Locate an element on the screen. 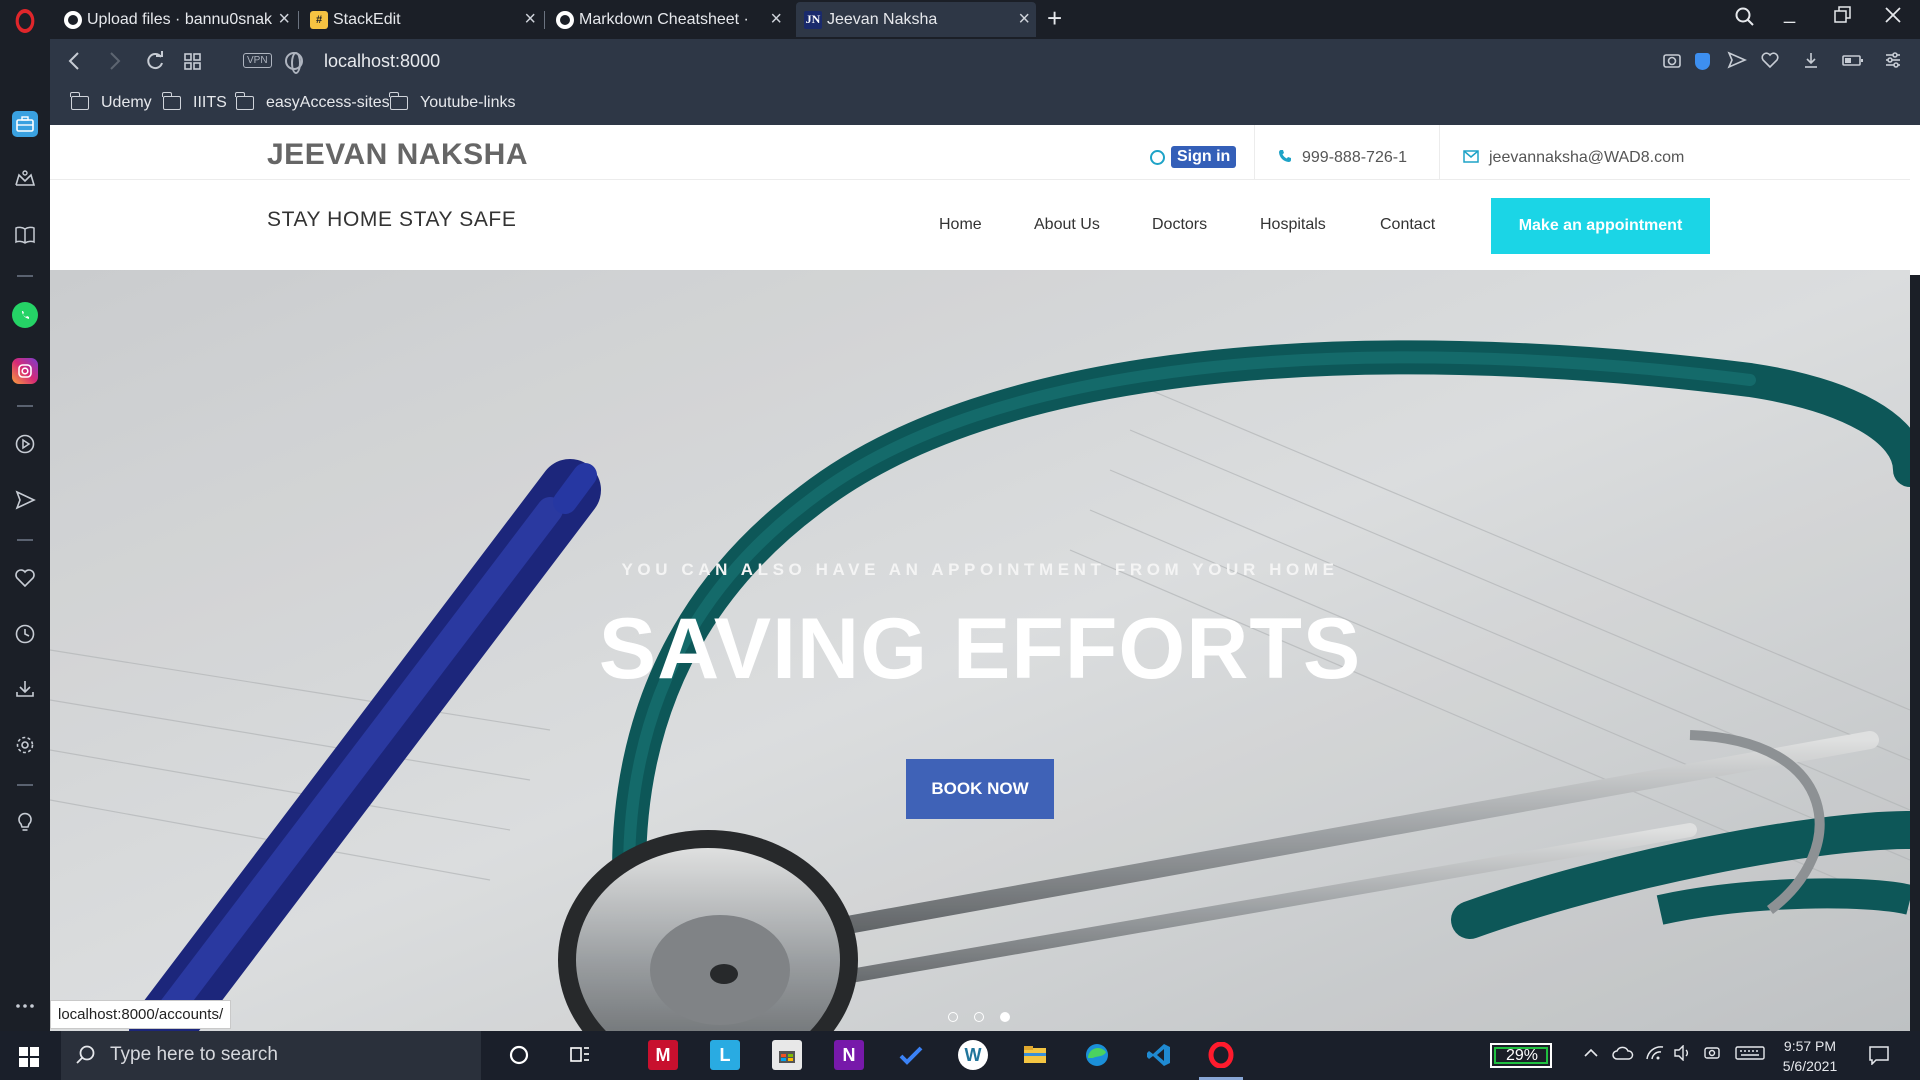  bookmarks-heart-icon is located at coordinates (25, 578).